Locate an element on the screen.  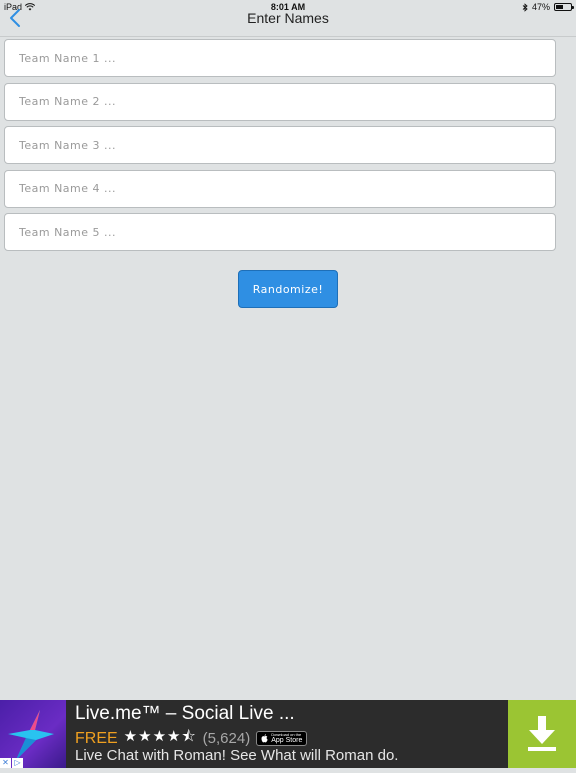
ad-download-button is located at coordinates (542, 734).